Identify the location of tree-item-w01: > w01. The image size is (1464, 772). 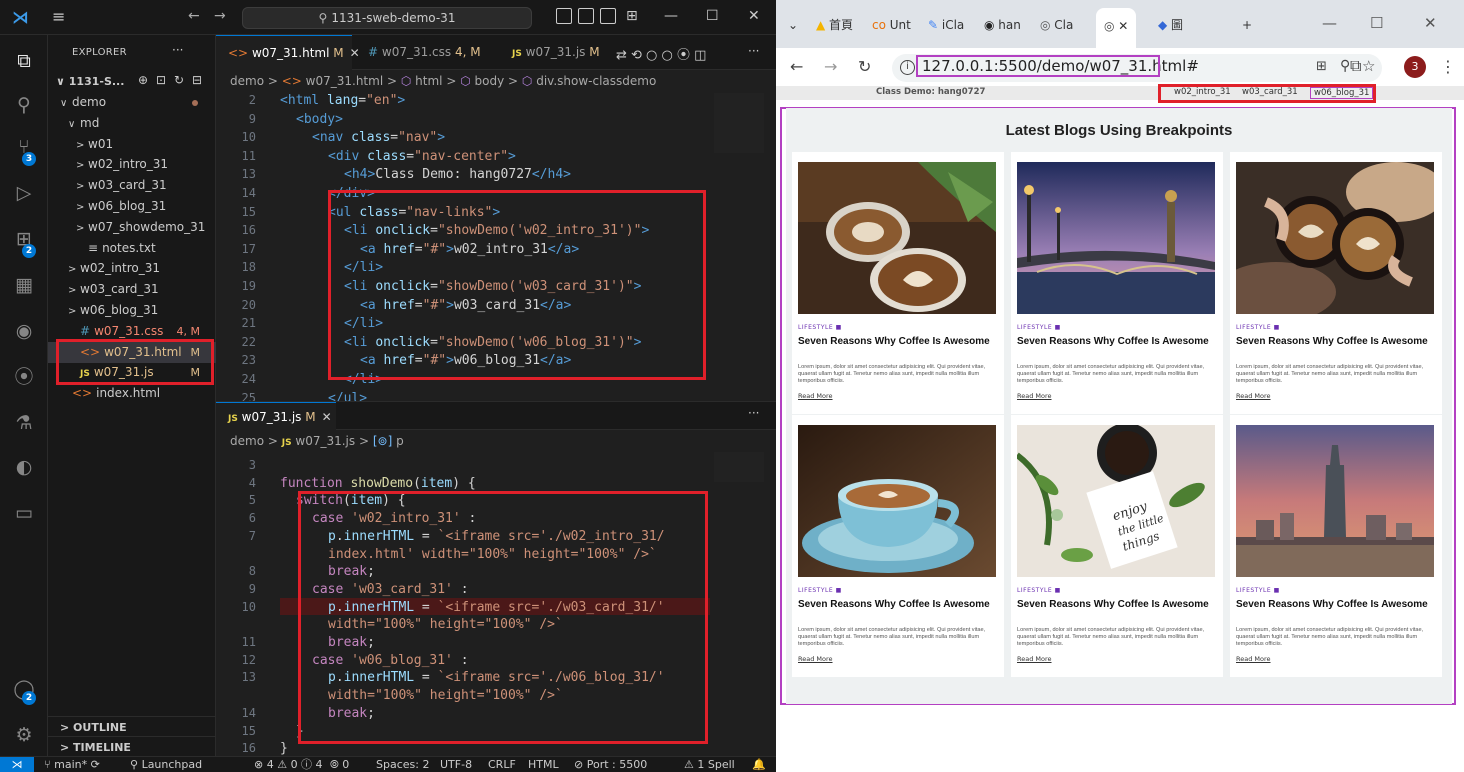
(132, 144).